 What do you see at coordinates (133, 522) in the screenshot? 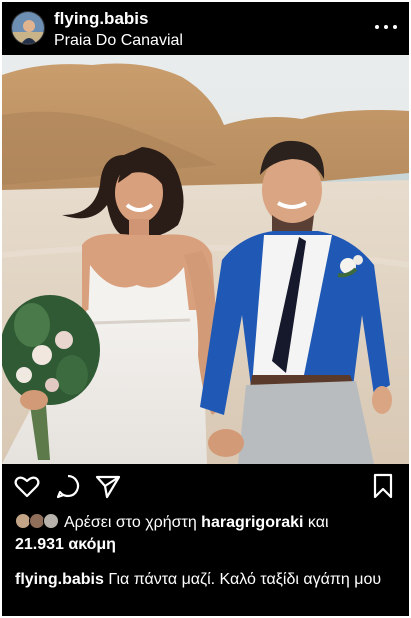
I see `likes-prefix: Αρέσει στο χρήστη` at bounding box center [133, 522].